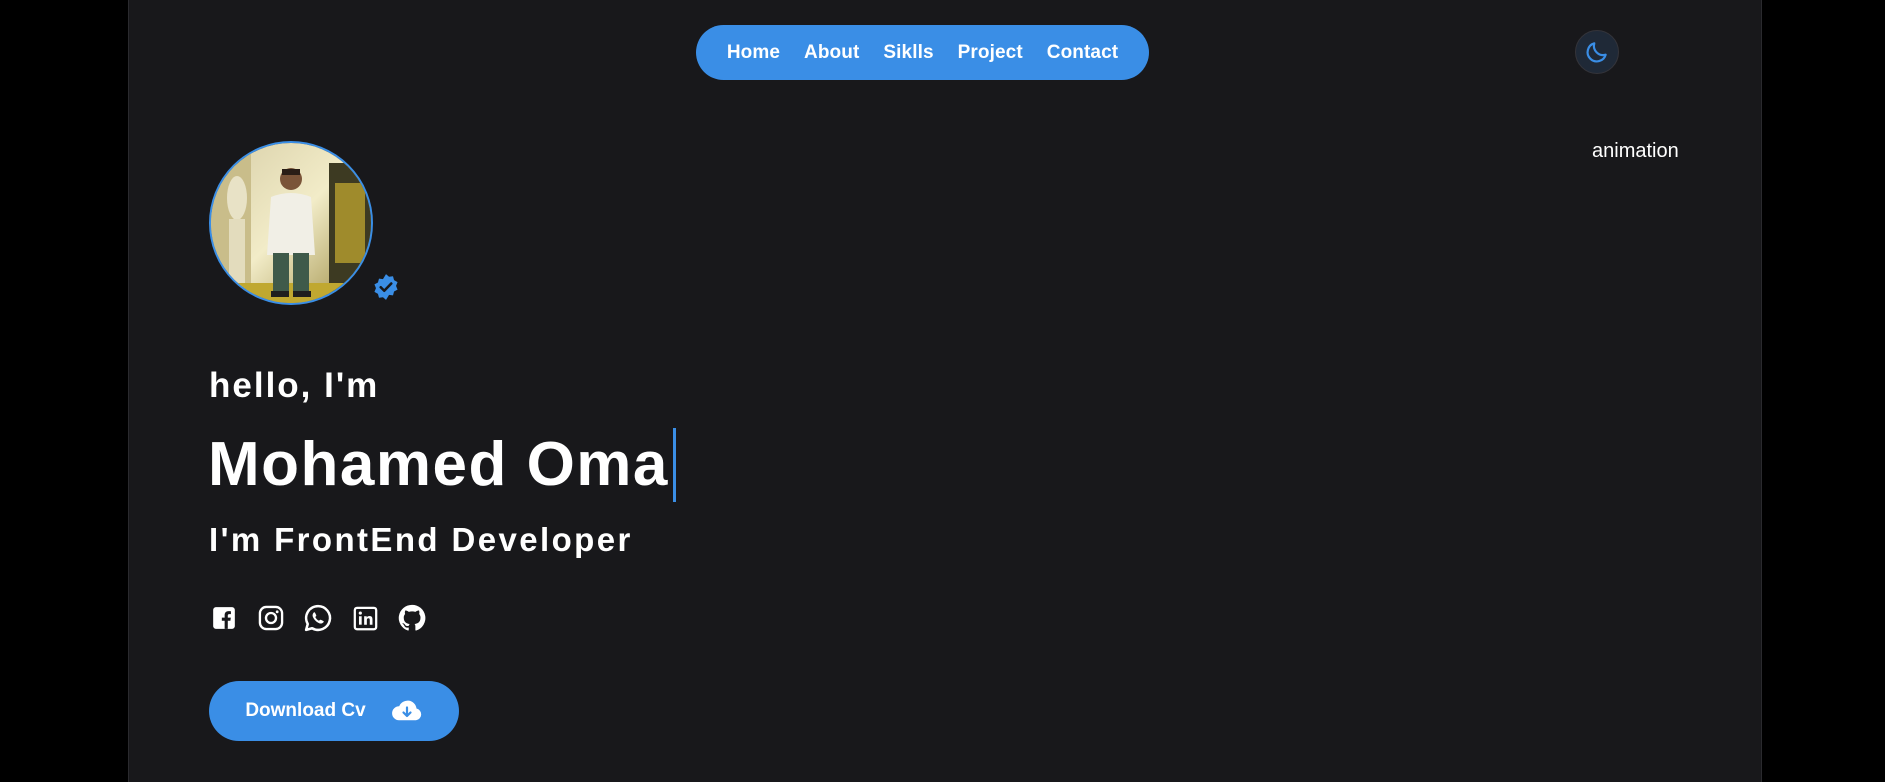 The width and height of the screenshot is (1885, 782). I want to click on moon-icon, so click(1596, 52).